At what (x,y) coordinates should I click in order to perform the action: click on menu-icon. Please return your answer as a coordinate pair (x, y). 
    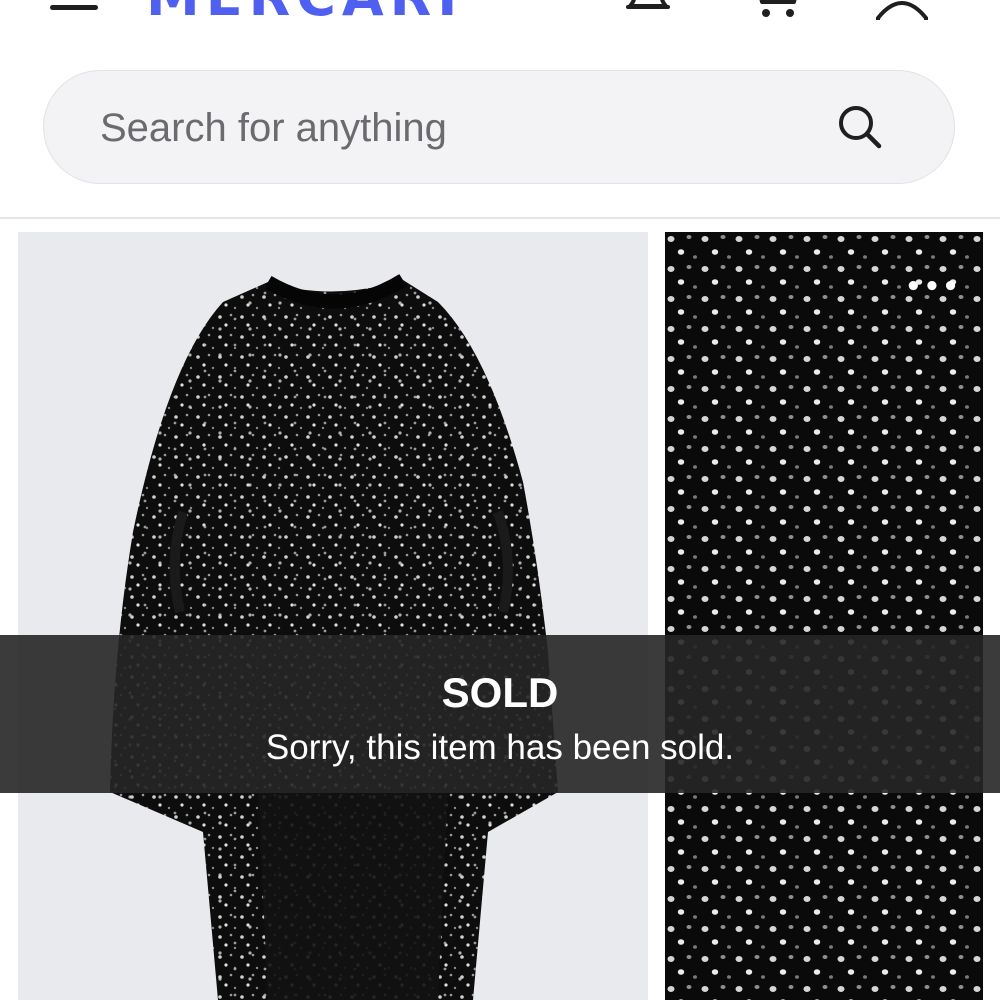
    Looking at the image, I should click on (74, 7).